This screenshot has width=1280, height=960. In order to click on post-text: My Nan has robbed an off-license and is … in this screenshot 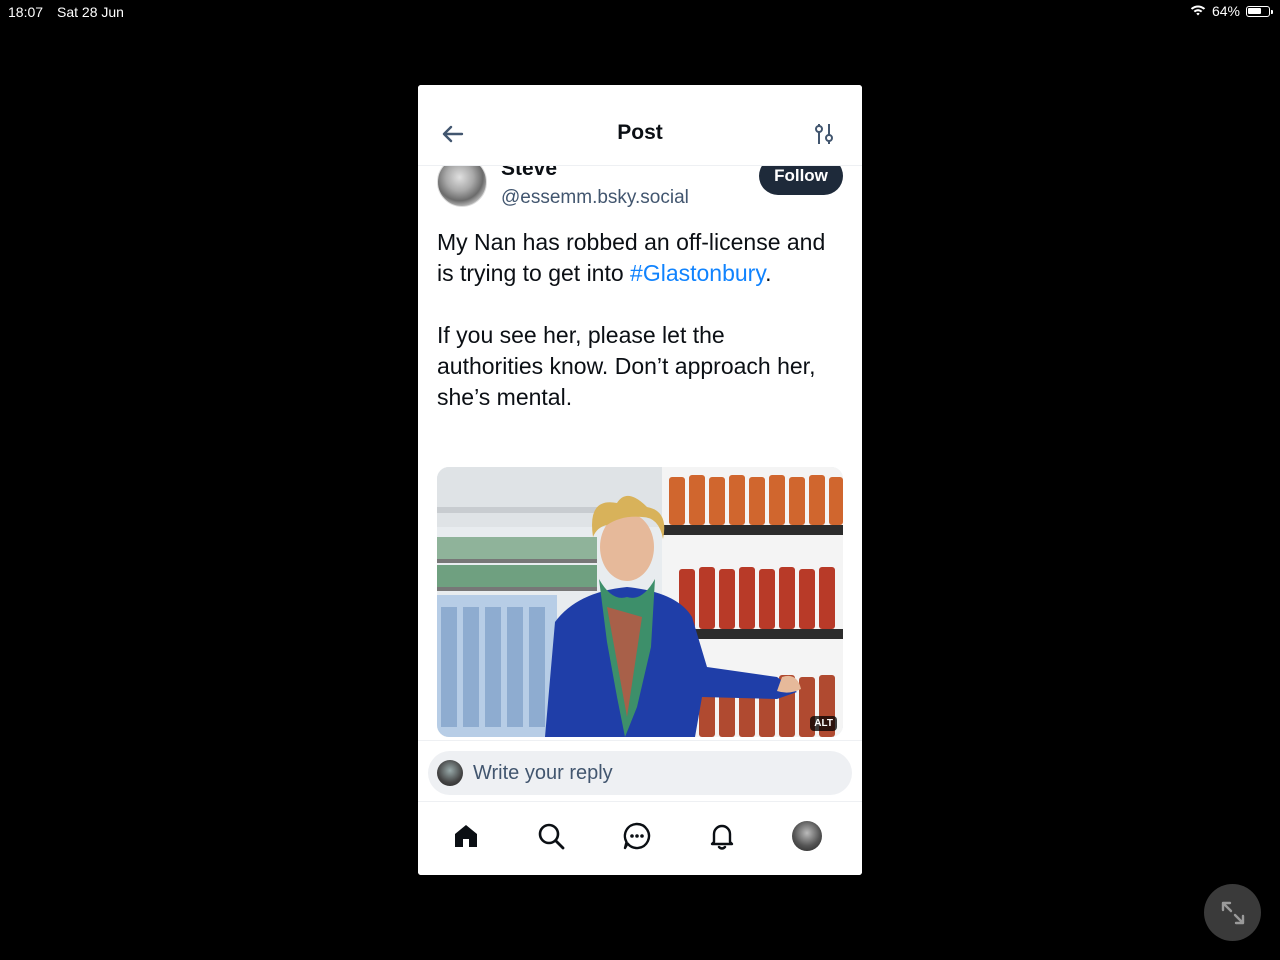, I will do `click(637, 320)`.